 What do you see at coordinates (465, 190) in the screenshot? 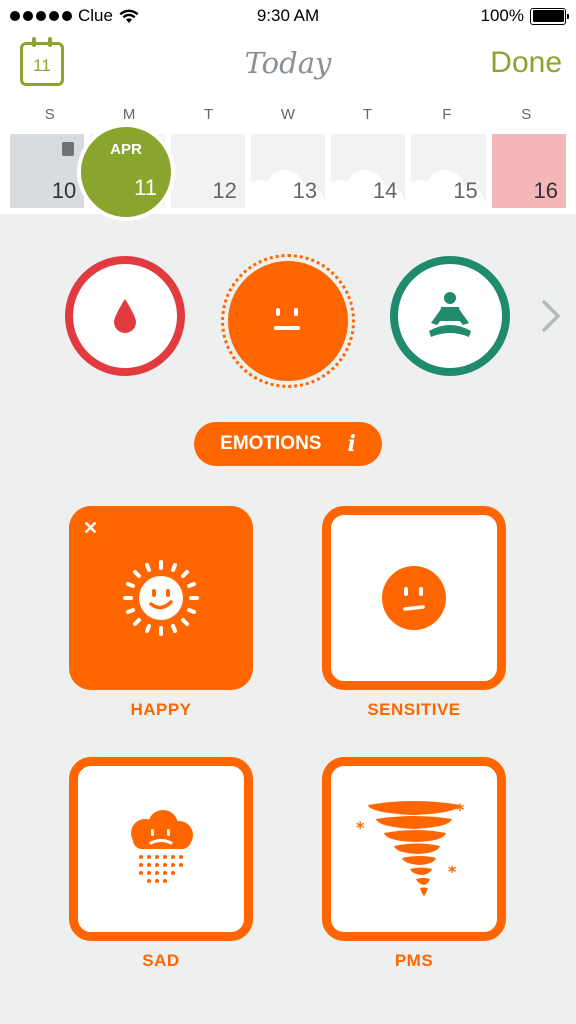
I see `day-number: 15` at bounding box center [465, 190].